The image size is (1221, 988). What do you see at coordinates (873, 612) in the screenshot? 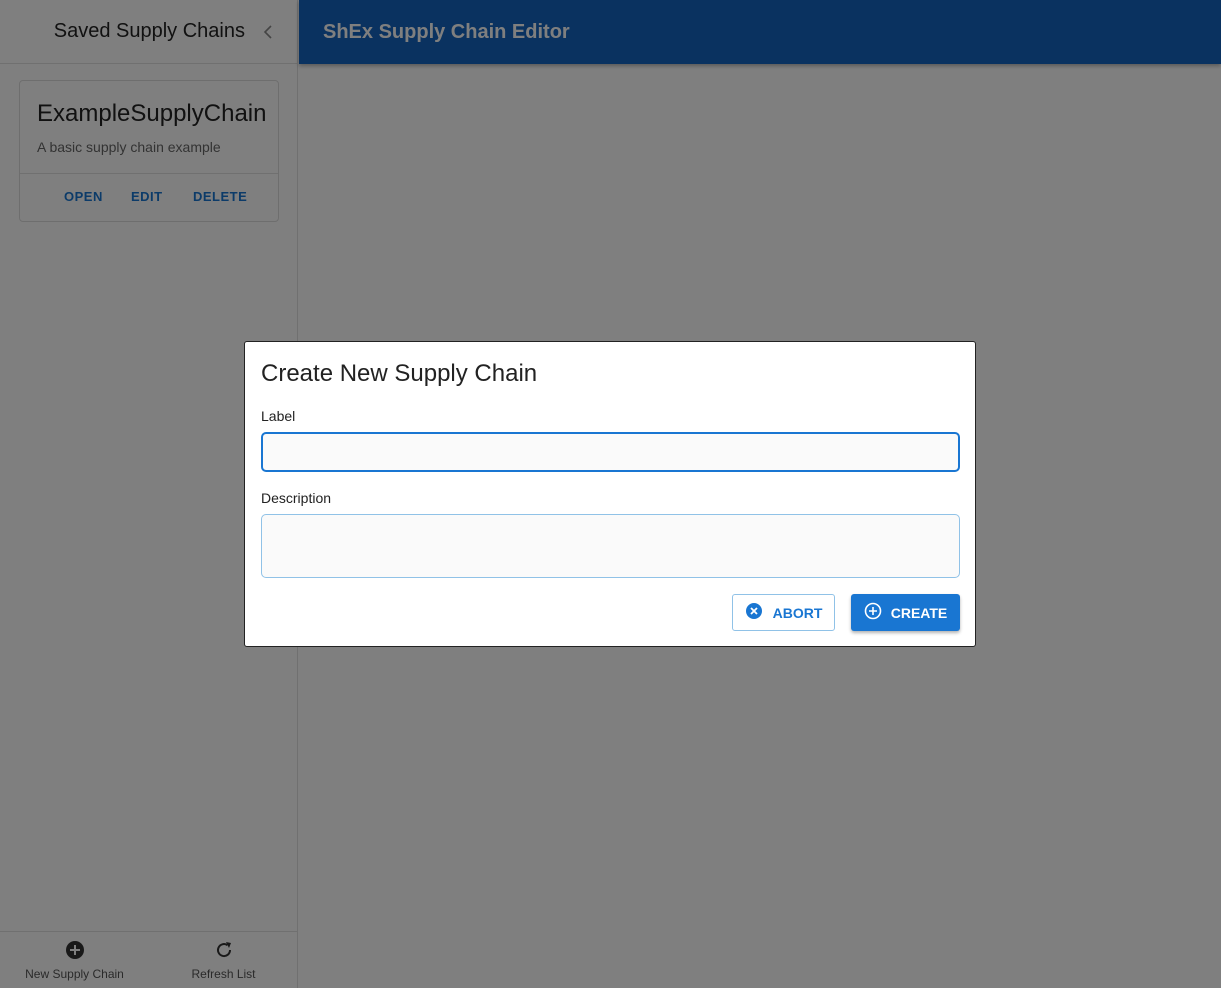
I see `add-circle-outline-icon` at bounding box center [873, 612].